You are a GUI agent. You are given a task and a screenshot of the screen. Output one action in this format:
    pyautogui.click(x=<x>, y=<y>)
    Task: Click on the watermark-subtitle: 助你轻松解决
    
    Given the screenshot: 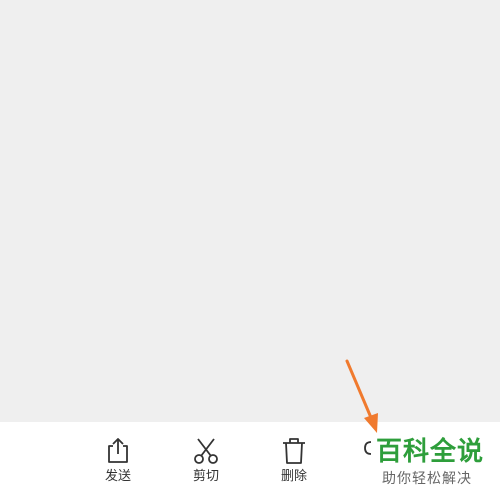 What is the action you would take?
    pyautogui.click(x=427, y=479)
    